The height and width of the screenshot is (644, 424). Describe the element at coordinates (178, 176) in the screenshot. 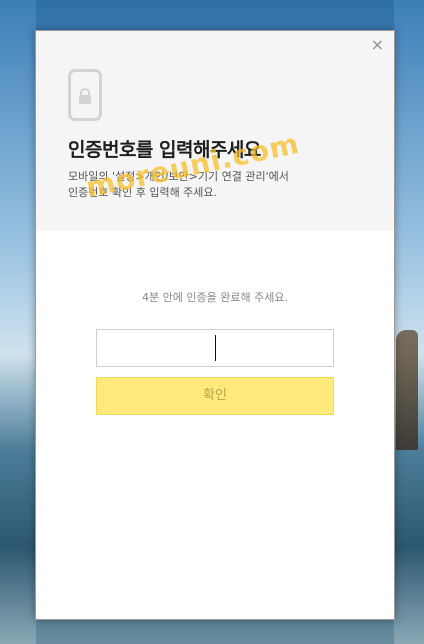

I see `description-line-1: 모바일의 '설정>개인/보안>기기 연결 관리'에서` at that location.